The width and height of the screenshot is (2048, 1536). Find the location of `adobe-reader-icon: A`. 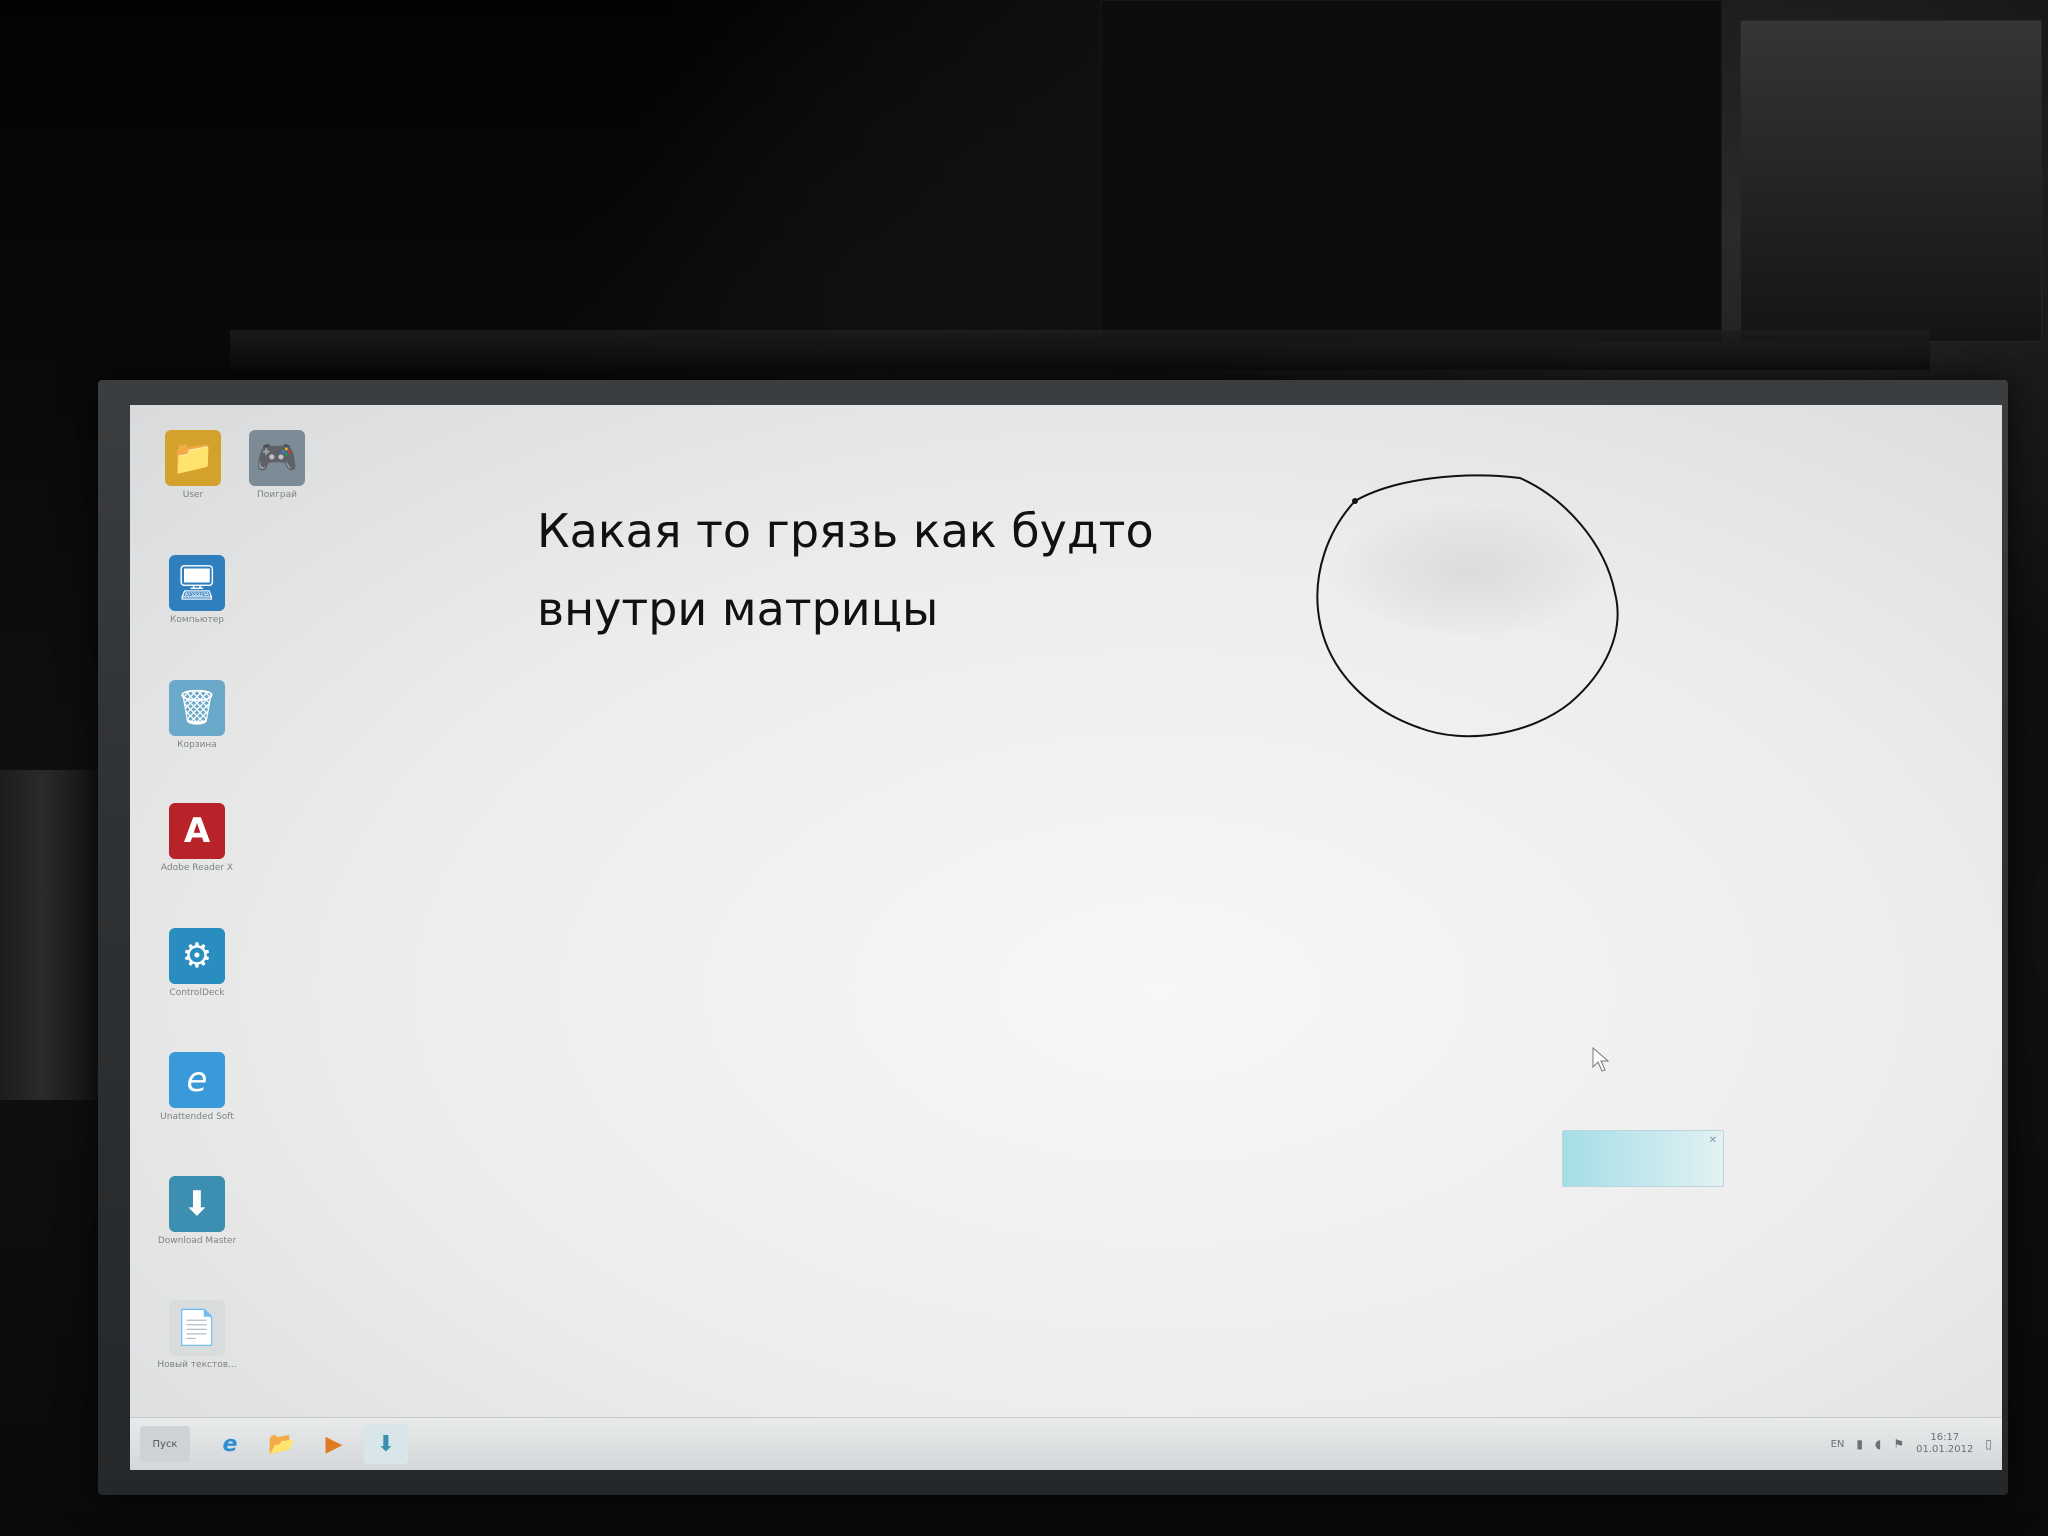

adobe-reader-icon: A is located at coordinates (197, 831).